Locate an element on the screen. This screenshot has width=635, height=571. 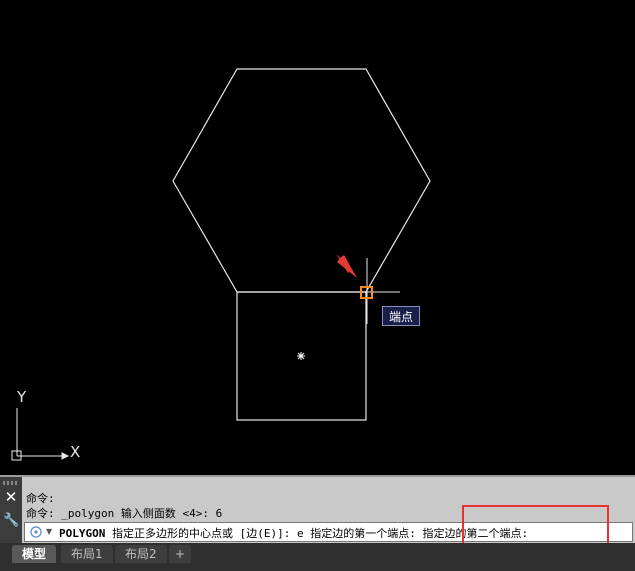
snap-tooltip: 端点 is located at coordinates (401, 316).